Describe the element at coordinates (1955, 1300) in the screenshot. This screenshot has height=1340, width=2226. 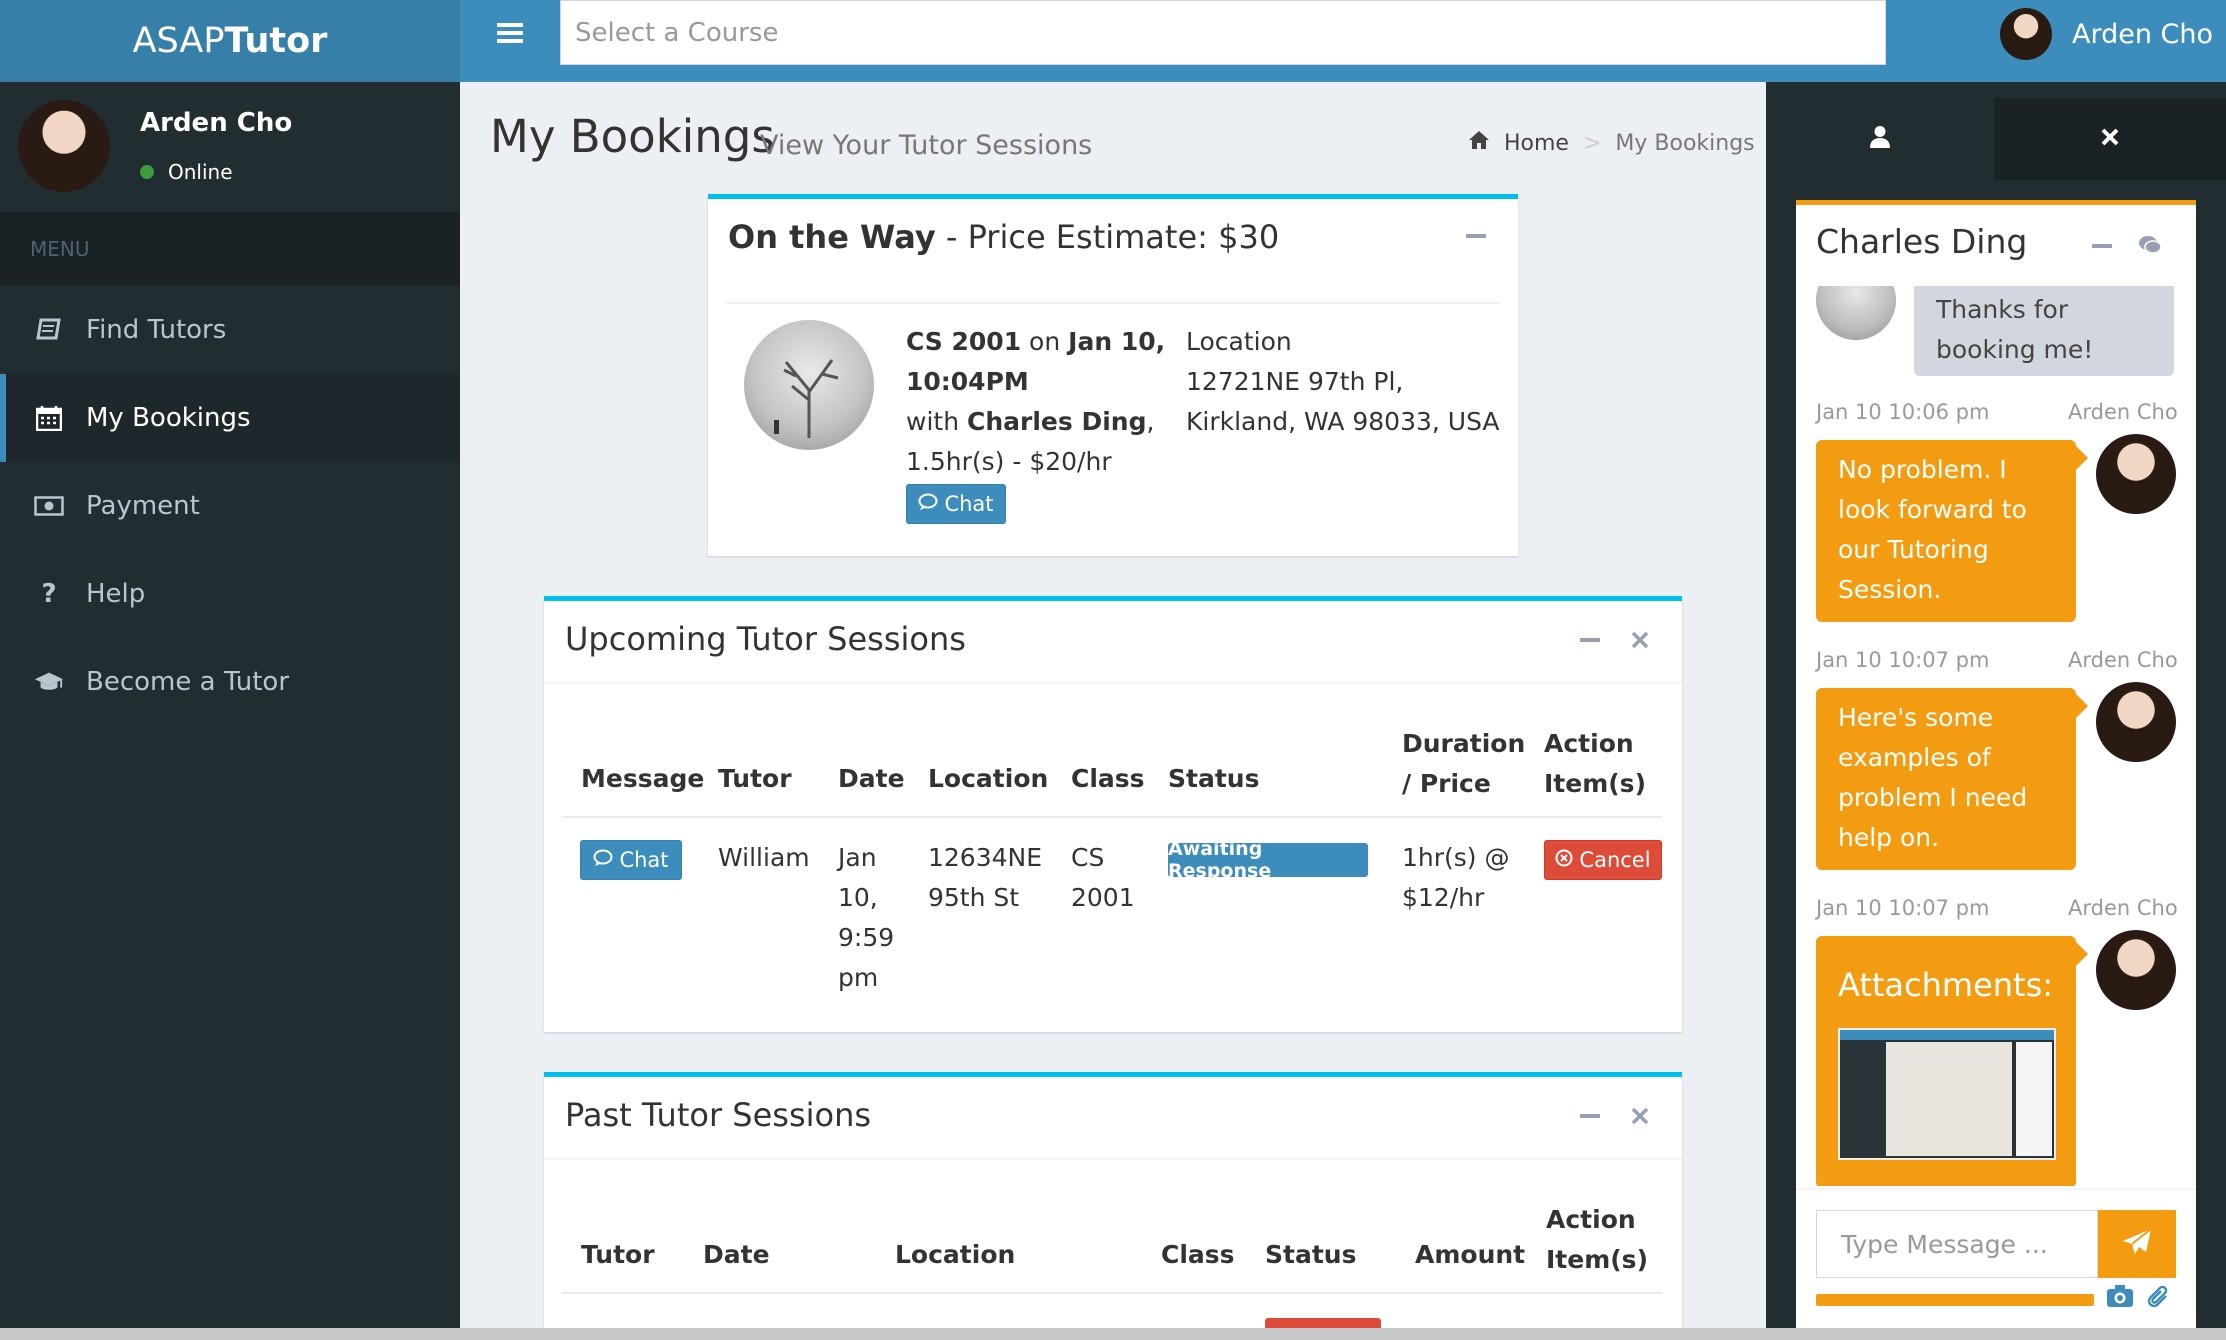
I see `upload-progress-bar` at that location.